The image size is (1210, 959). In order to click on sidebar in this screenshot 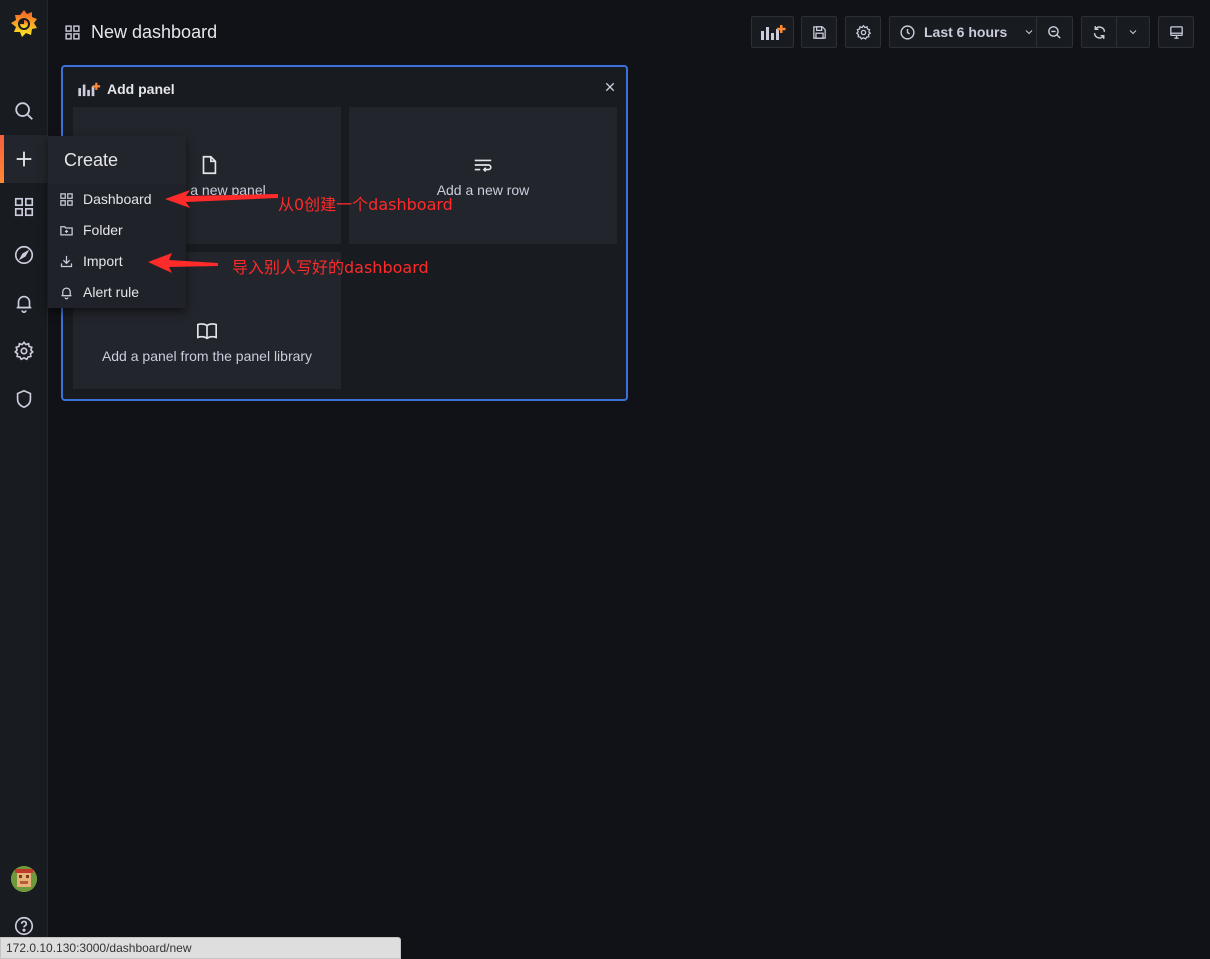, I will do `click(24, 479)`.